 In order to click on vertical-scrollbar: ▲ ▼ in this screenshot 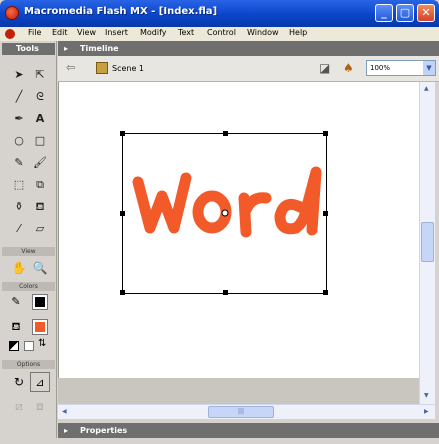, I will do `click(427, 243)`.